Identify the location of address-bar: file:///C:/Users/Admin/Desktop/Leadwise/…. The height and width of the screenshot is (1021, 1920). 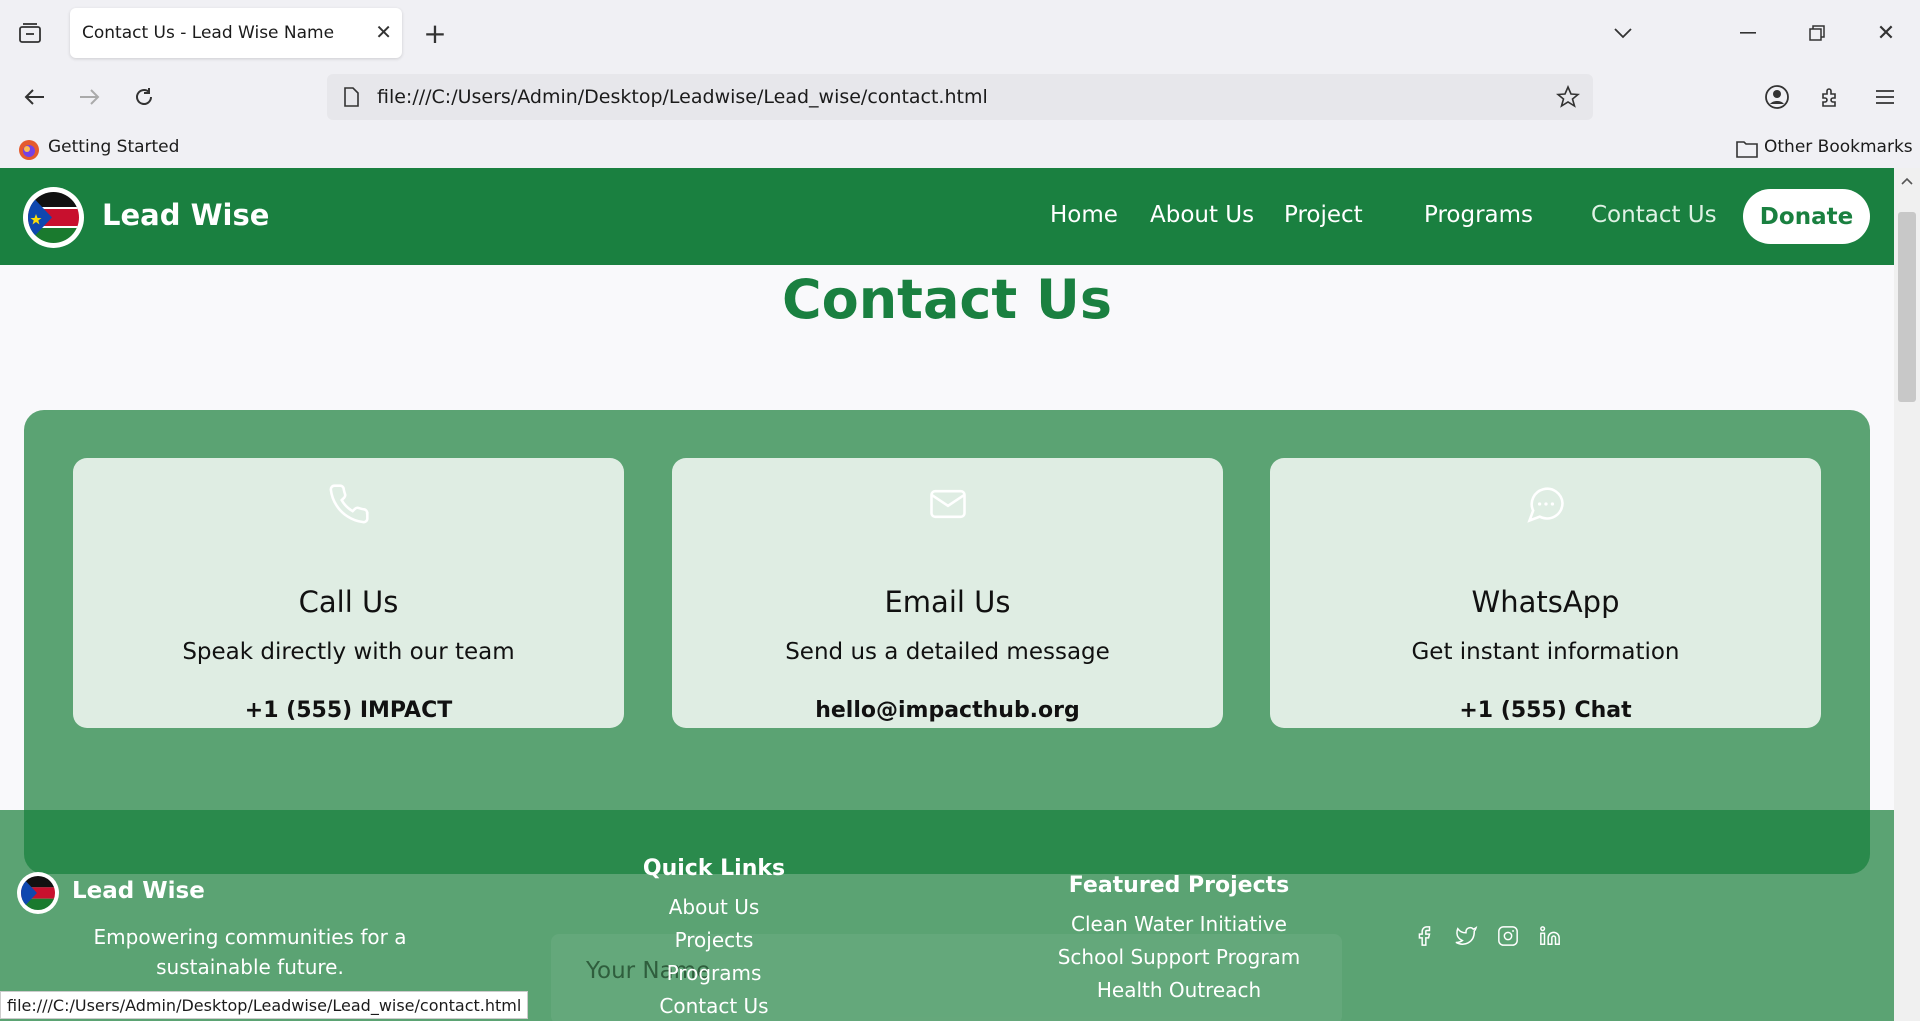
(960, 97).